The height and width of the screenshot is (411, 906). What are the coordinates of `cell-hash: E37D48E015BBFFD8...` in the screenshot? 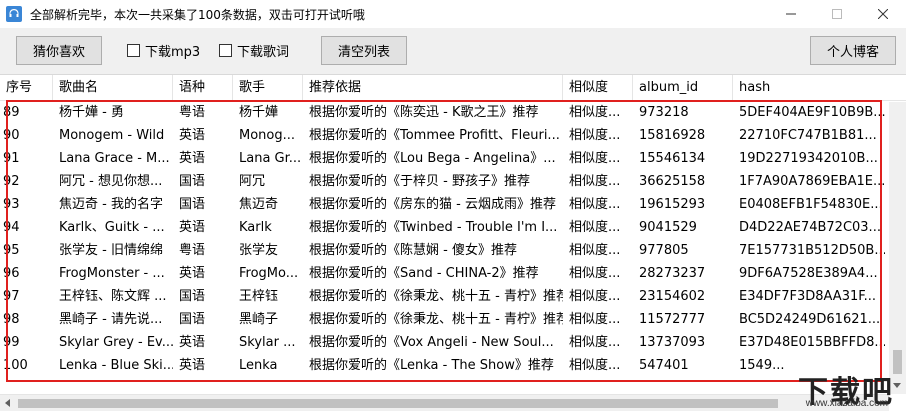 It's located at (812, 342).